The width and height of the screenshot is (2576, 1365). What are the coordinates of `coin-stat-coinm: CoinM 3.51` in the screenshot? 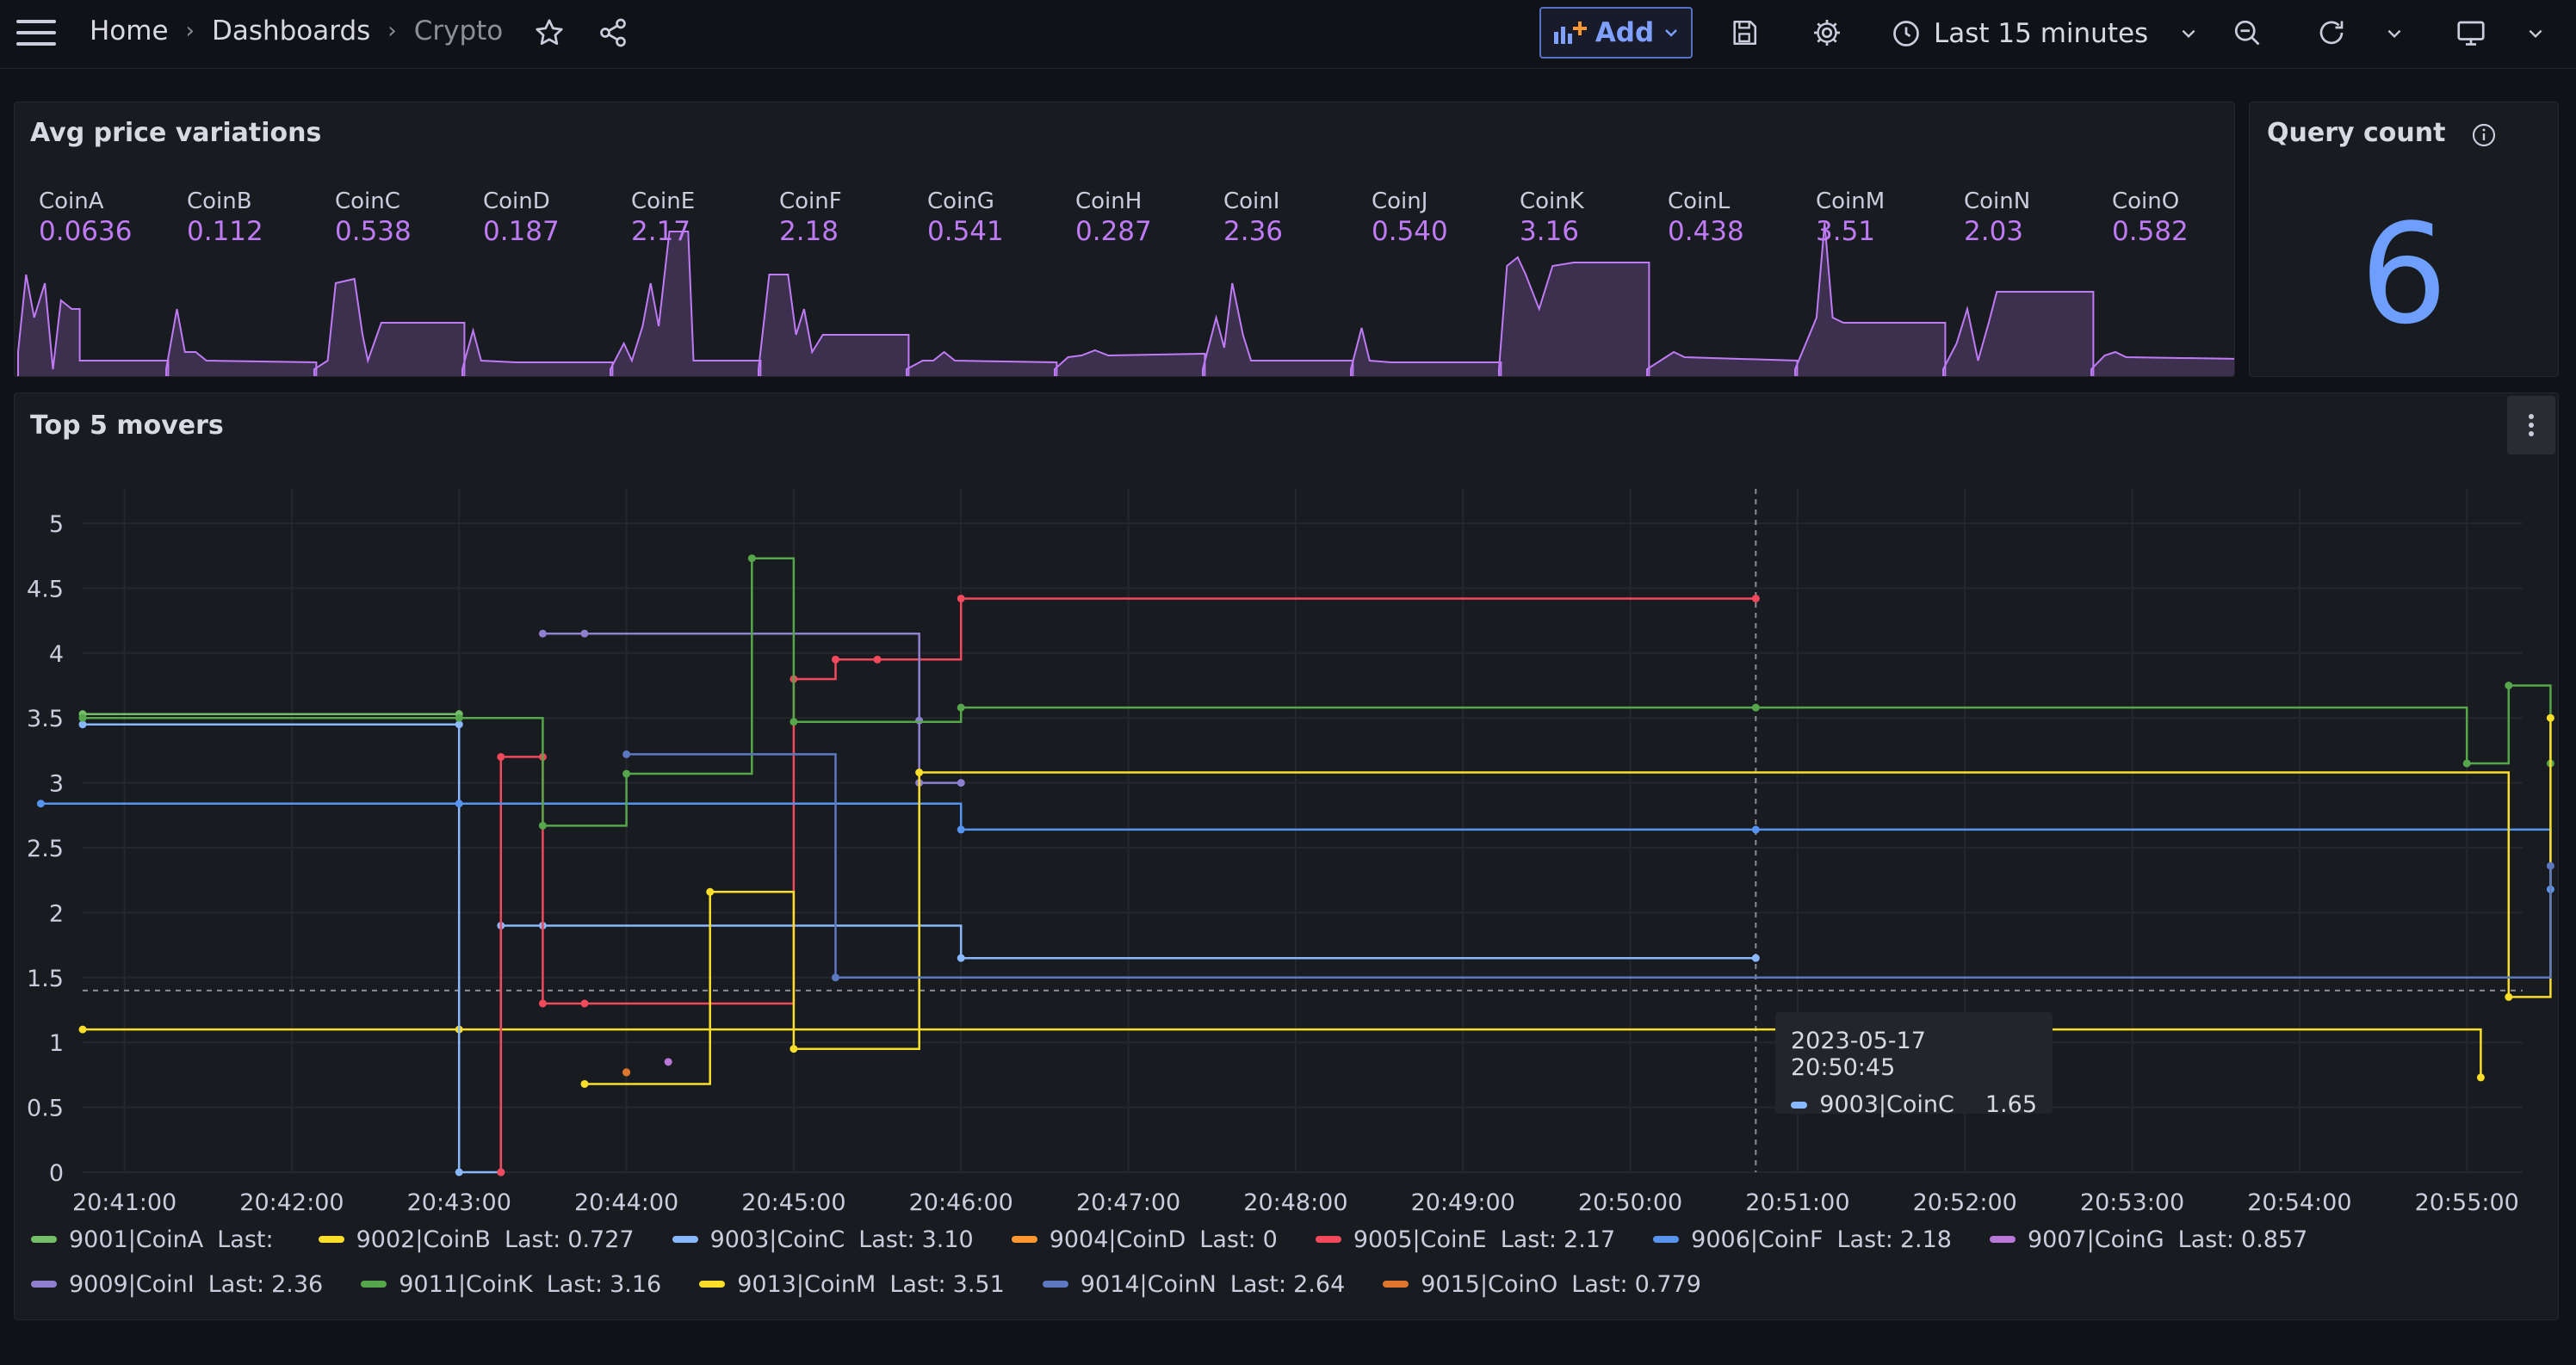 It's located at (1885, 217).